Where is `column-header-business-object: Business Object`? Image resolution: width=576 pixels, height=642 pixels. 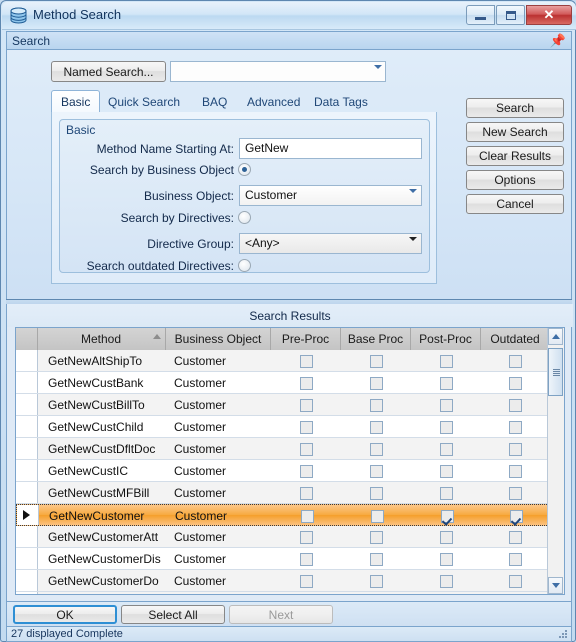 column-header-business-object: Business Object is located at coordinates (218, 339).